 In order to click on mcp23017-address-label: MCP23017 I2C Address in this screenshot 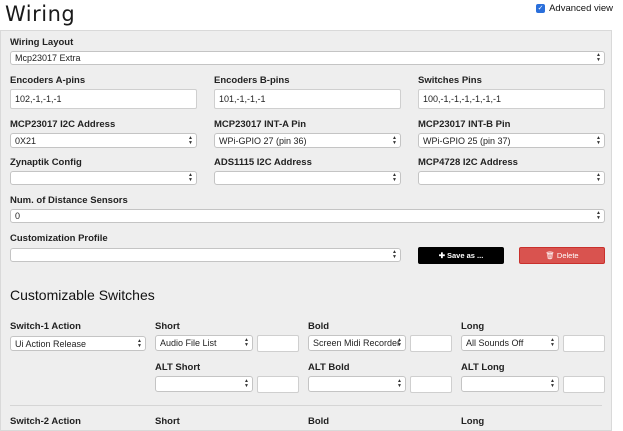, I will do `click(63, 124)`.